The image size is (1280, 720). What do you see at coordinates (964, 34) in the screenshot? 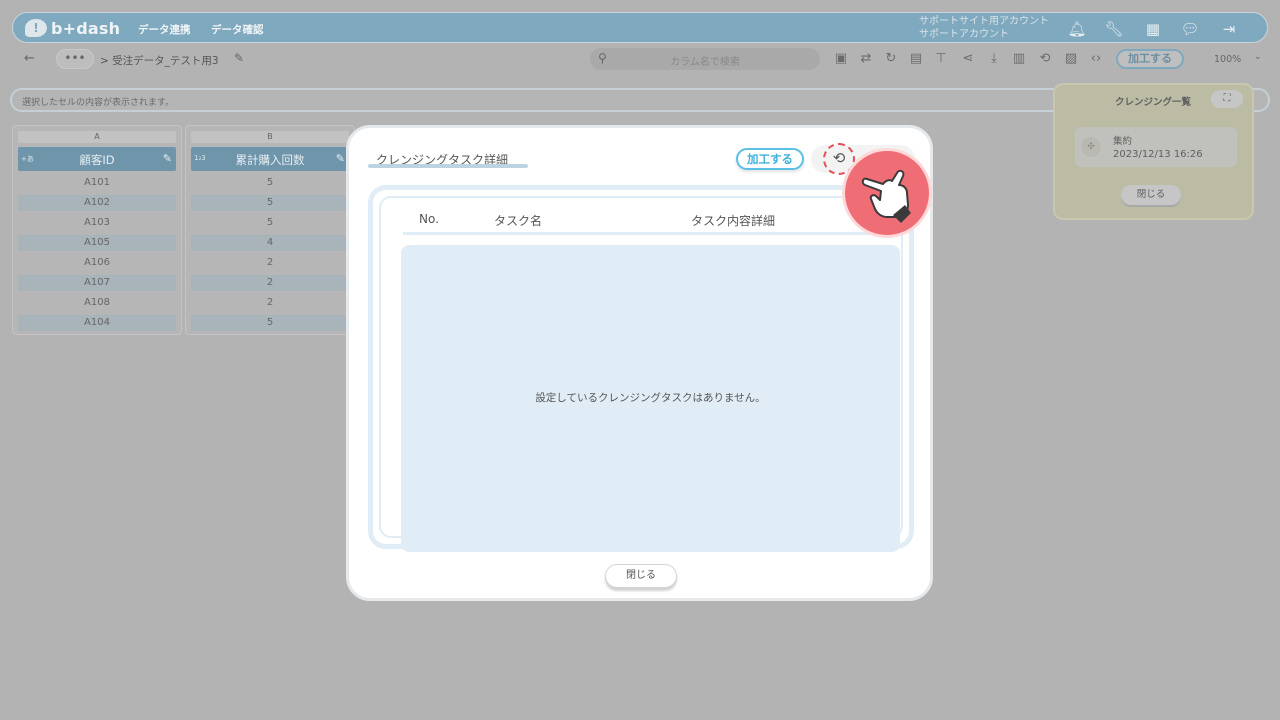
I see `account-line2: サポートアカウント` at bounding box center [964, 34].